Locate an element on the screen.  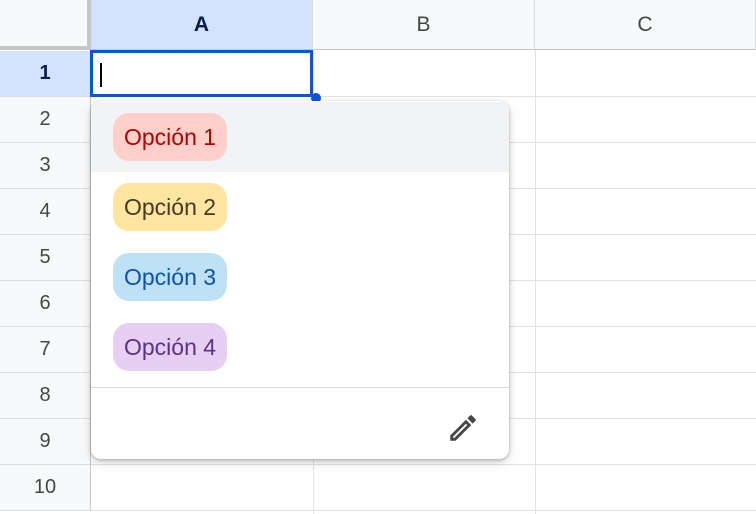
row-header-9: 9 is located at coordinates (45, 442).